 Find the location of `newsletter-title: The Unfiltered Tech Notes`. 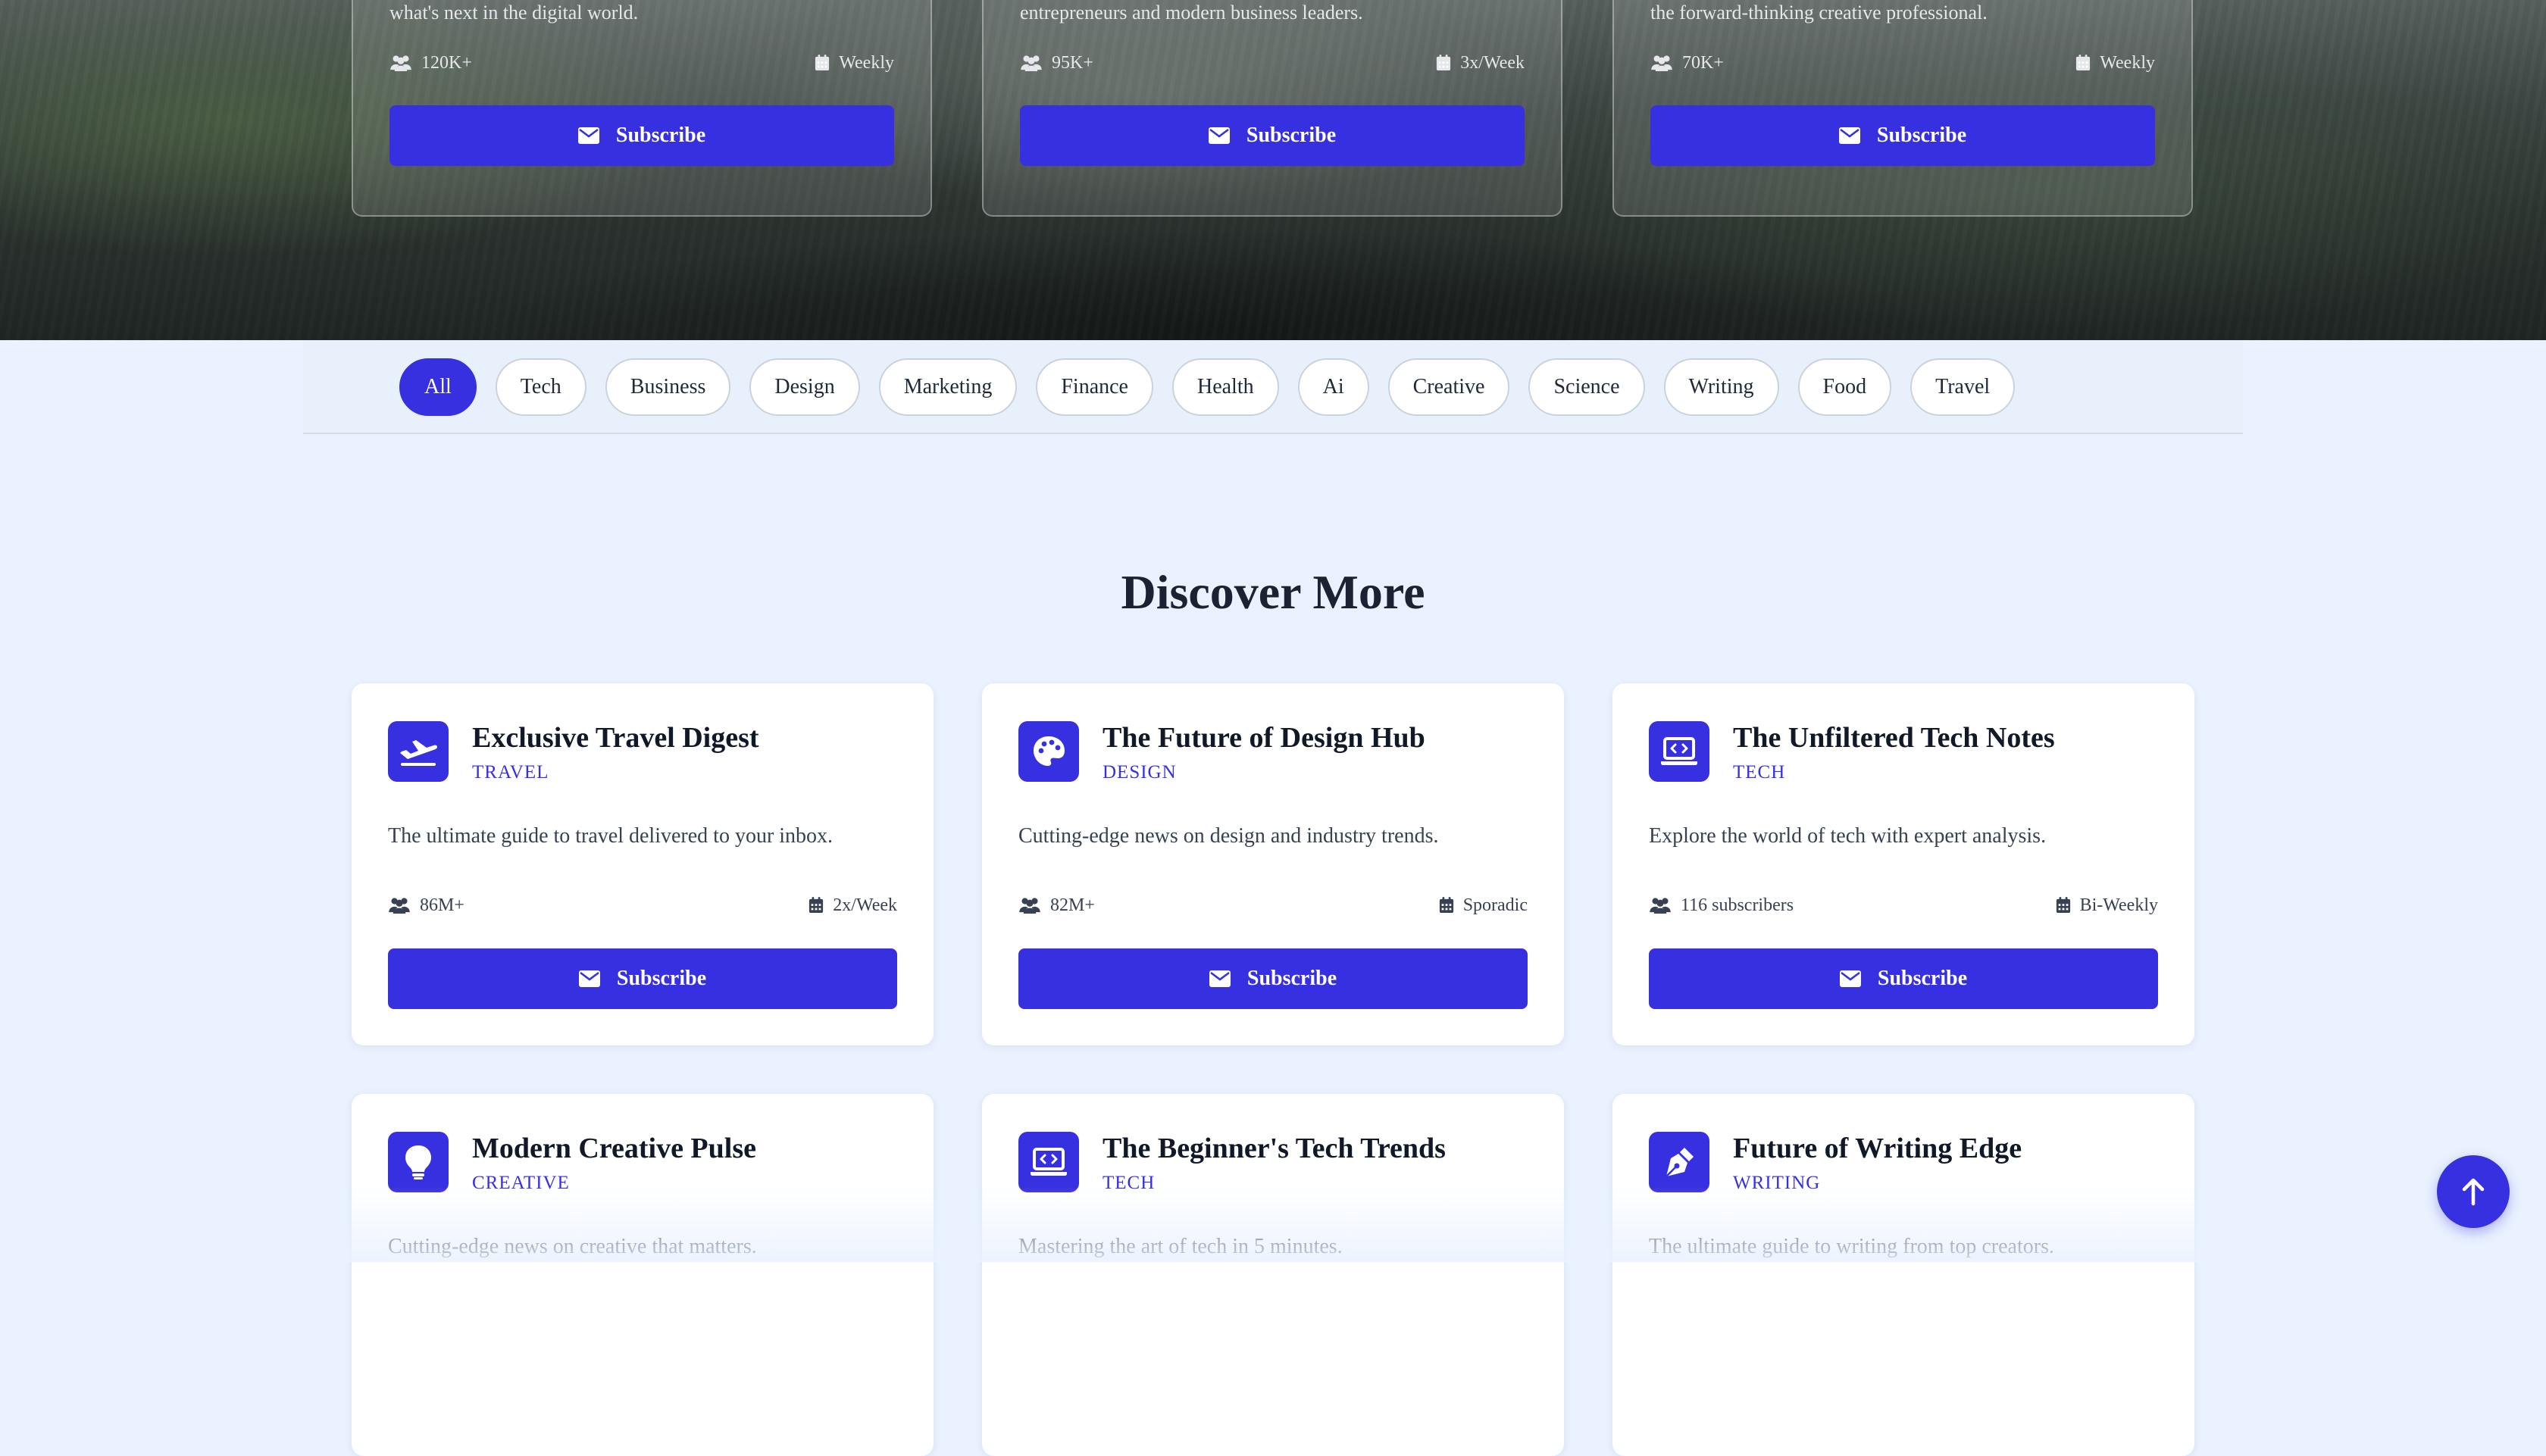

newsletter-title: The Unfiltered Tech Notes is located at coordinates (1894, 738).